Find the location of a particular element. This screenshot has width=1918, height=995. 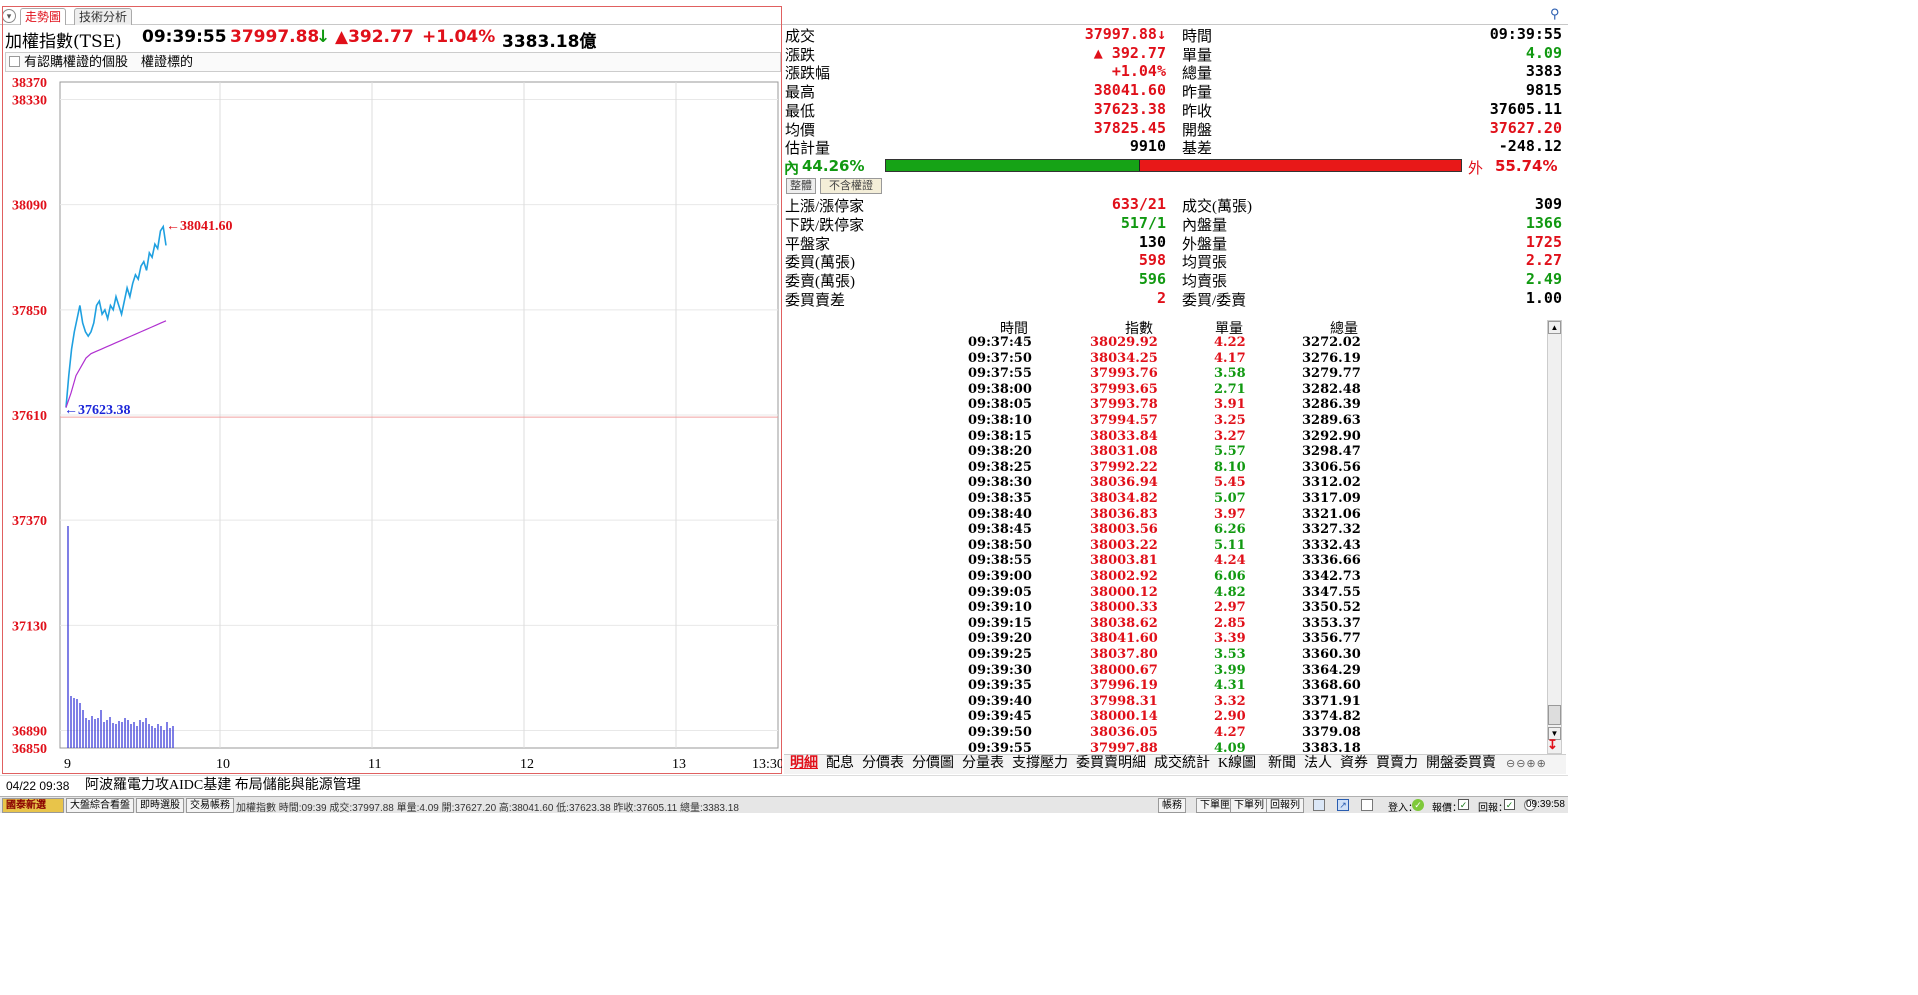

tick-cell: 09:38:20 is located at coordinates (1000, 452).